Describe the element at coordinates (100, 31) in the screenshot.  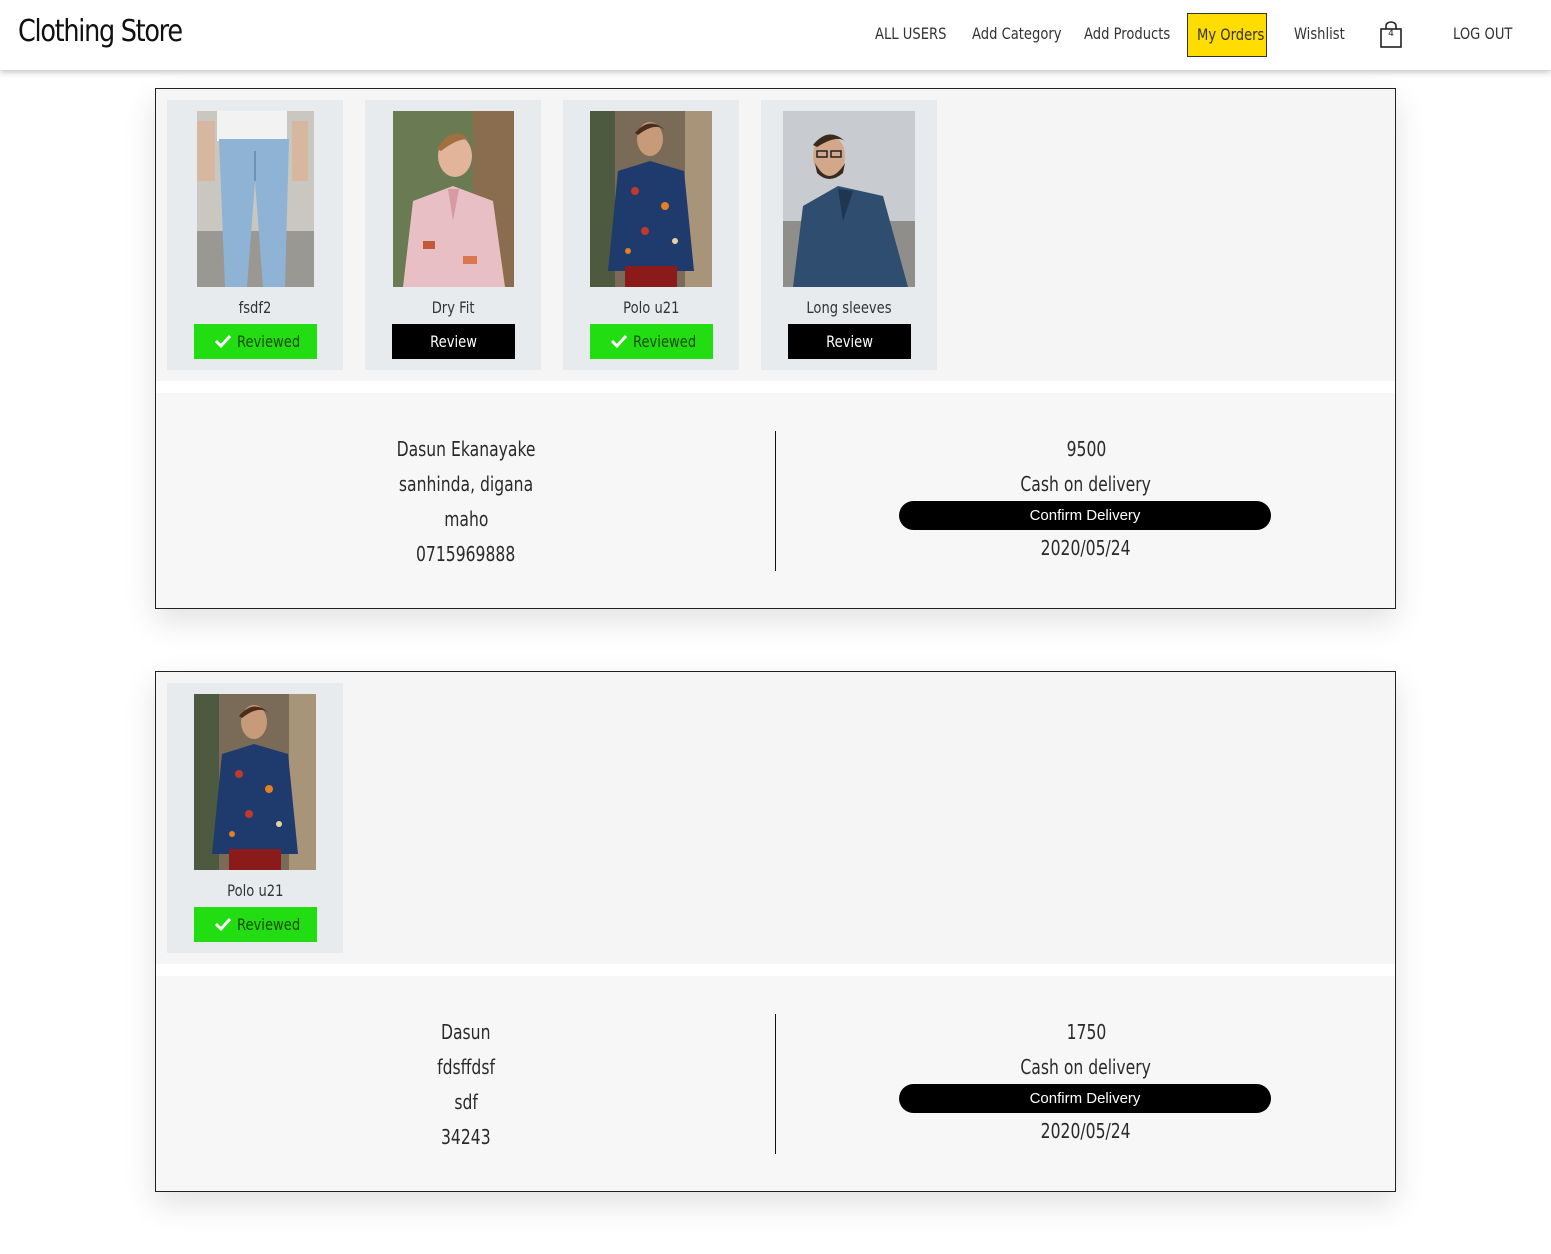
I see `brand-logo: Clothing Store` at that location.